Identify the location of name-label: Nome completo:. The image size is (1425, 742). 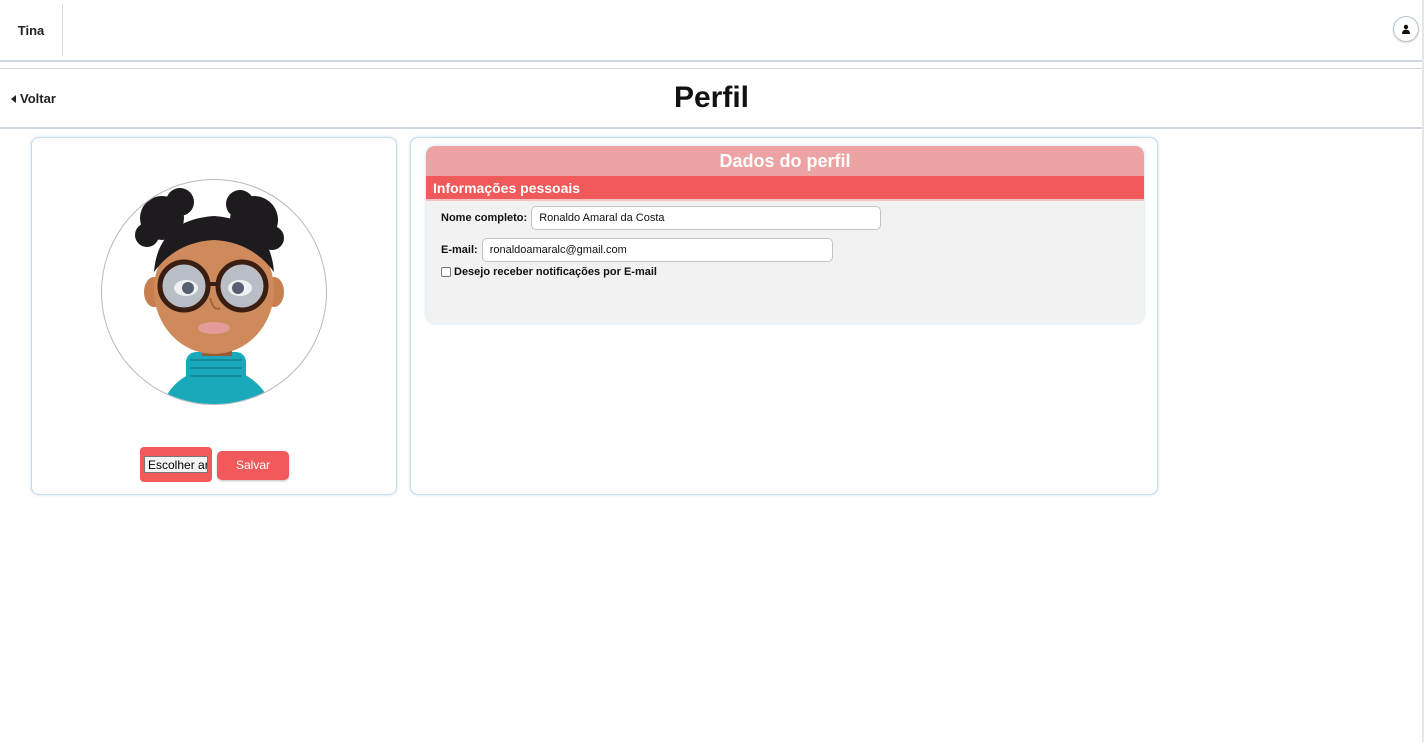
(484, 218).